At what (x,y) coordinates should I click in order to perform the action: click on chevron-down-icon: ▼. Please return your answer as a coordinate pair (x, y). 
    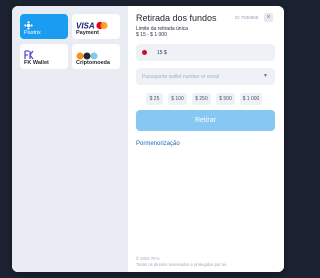
    Looking at the image, I should click on (265, 76).